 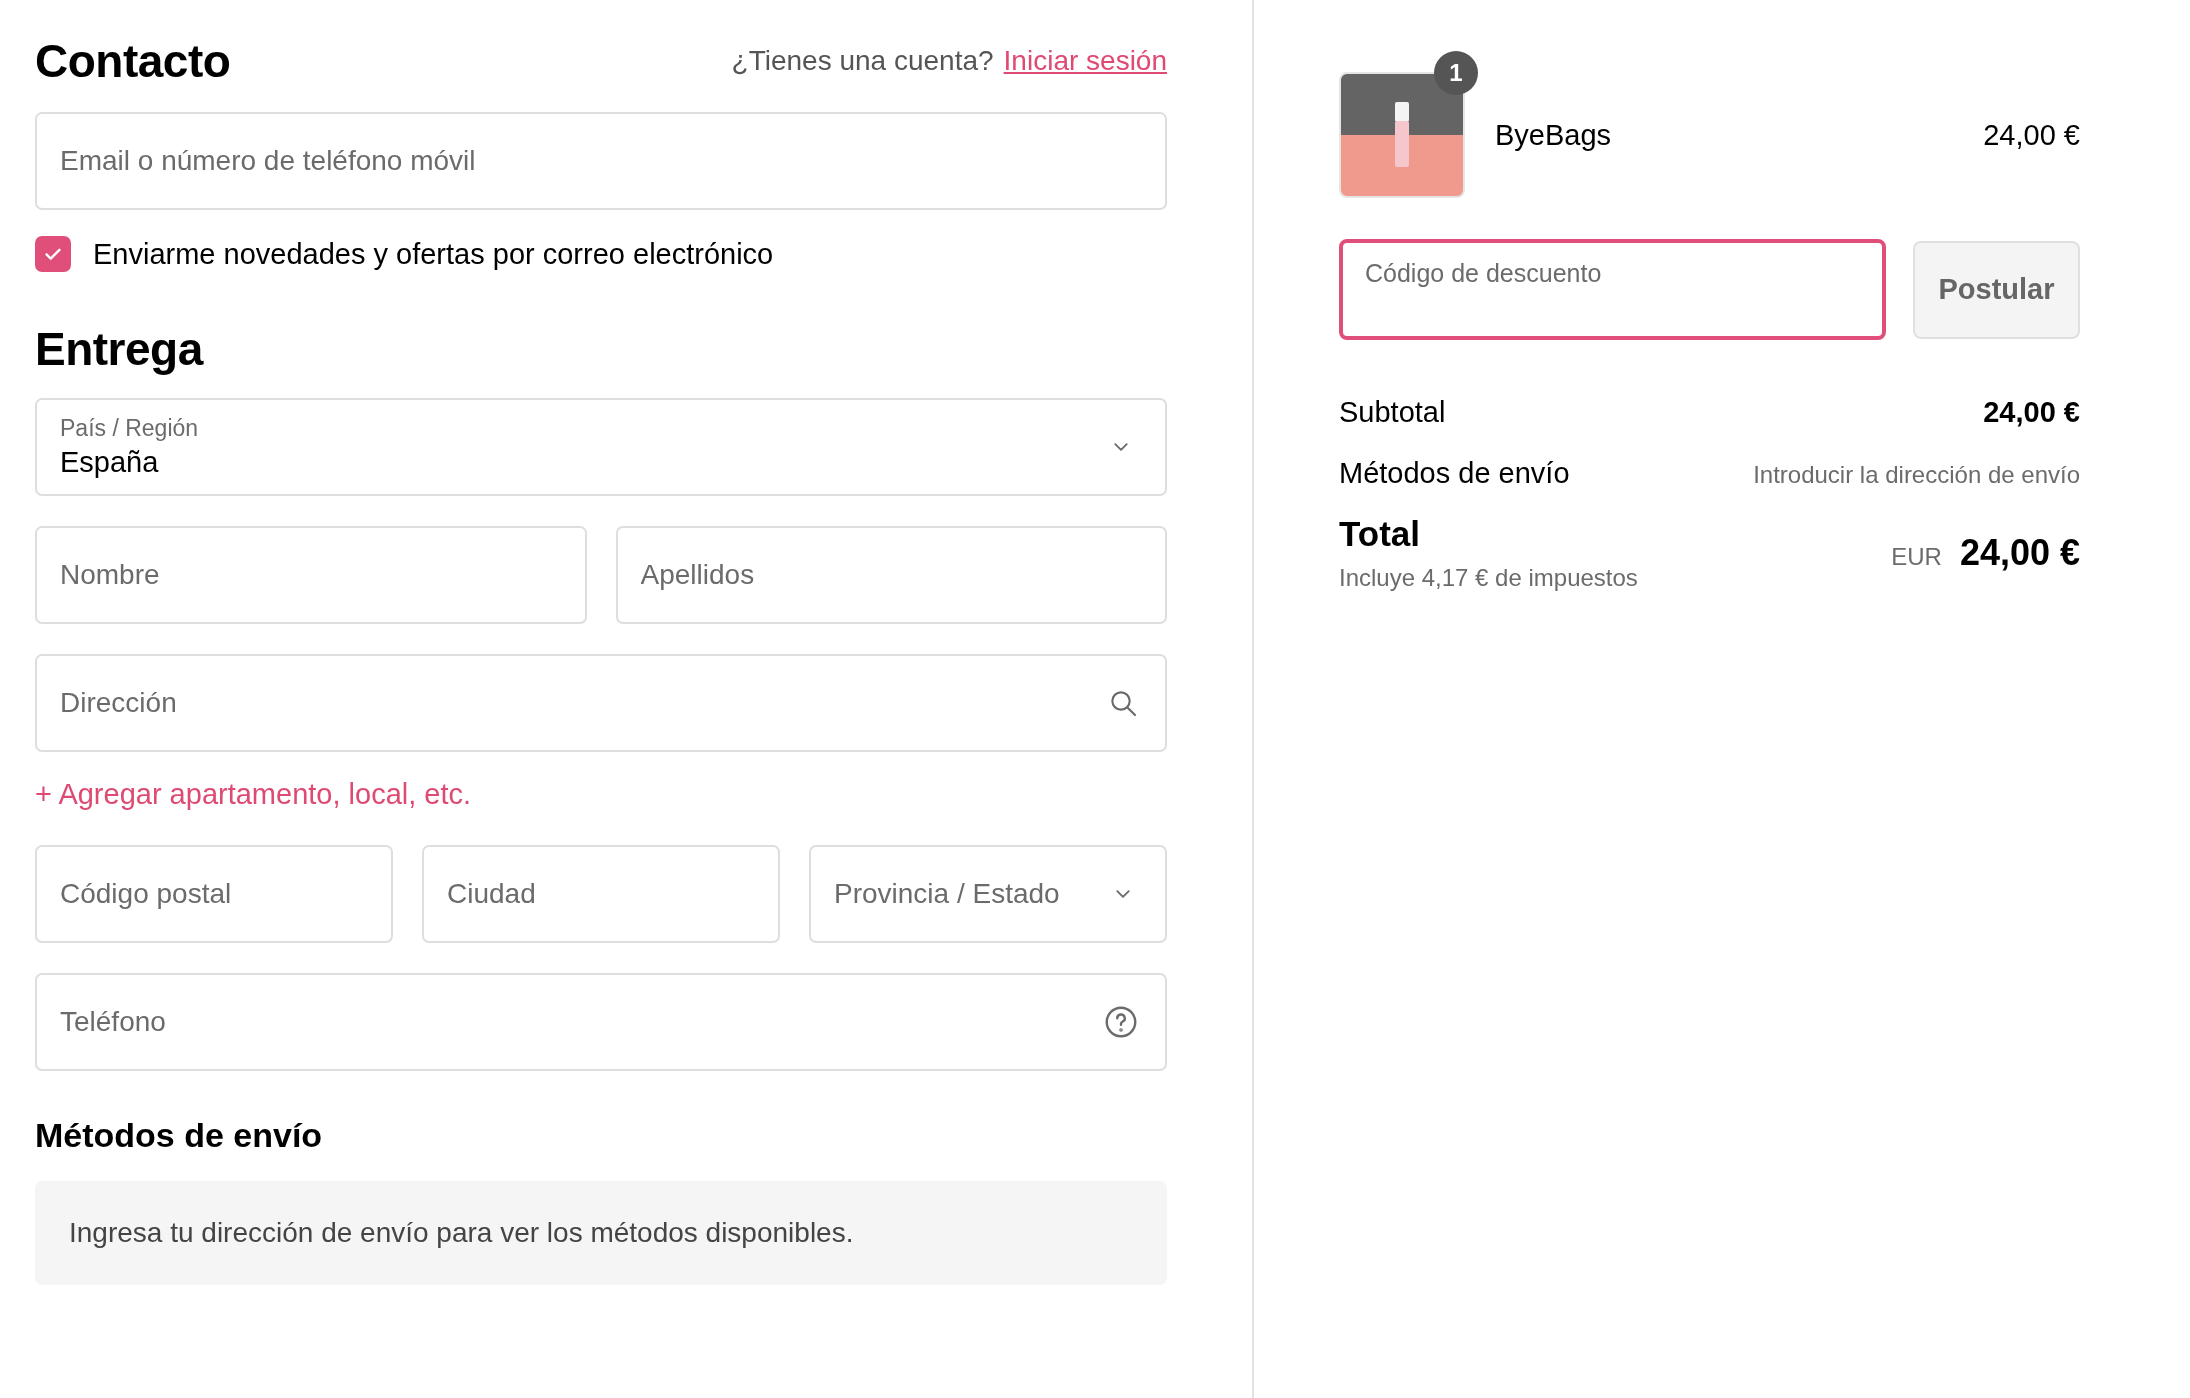 What do you see at coordinates (214, 894) in the screenshot?
I see `input-field: Código postal` at bounding box center [214, 894].